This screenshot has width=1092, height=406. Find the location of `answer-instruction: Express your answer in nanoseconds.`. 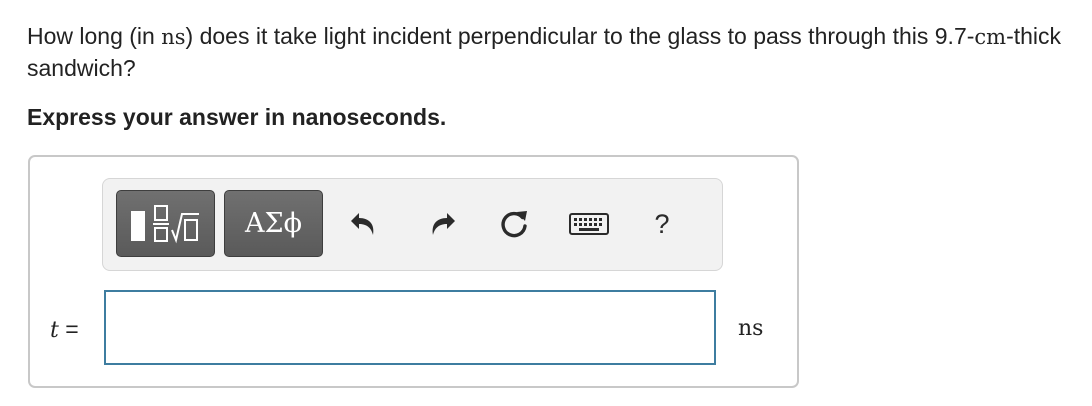

answer-instruction: Express your answer in nanoseconds. is located at coordinates (237, 117).